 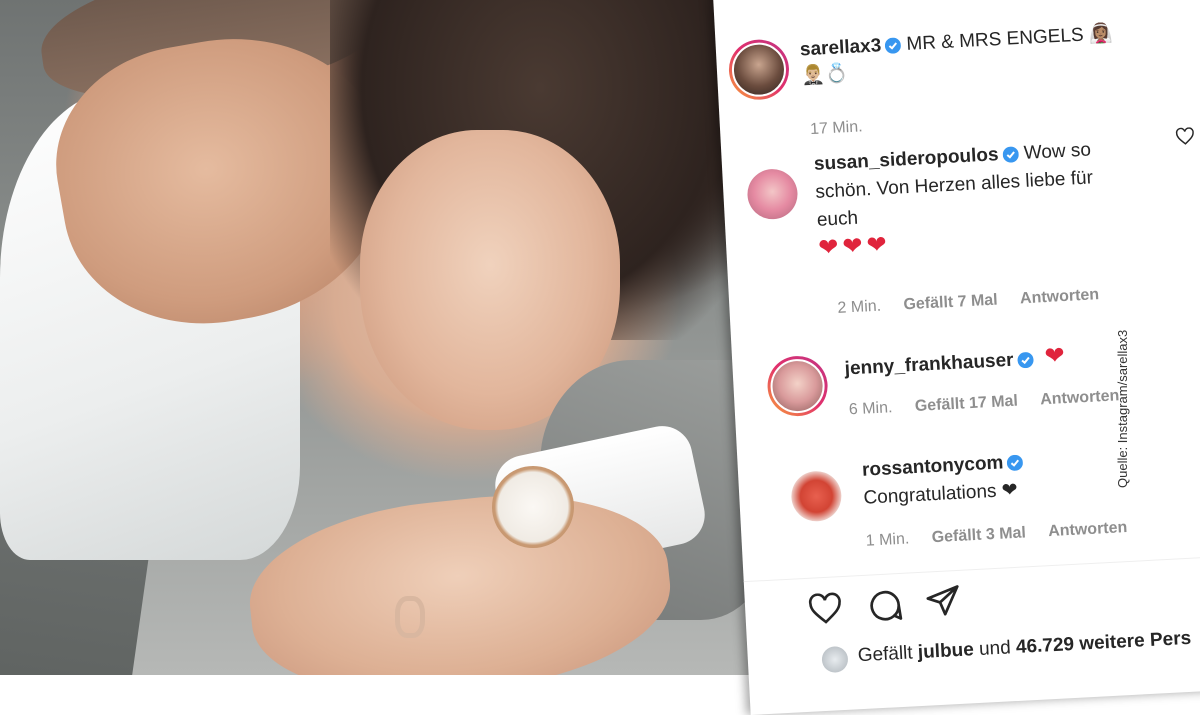 I want to click on comment-2-meta: 6 Min. Gefällt 17 Mal Antworten, so click(x=992, y=402).